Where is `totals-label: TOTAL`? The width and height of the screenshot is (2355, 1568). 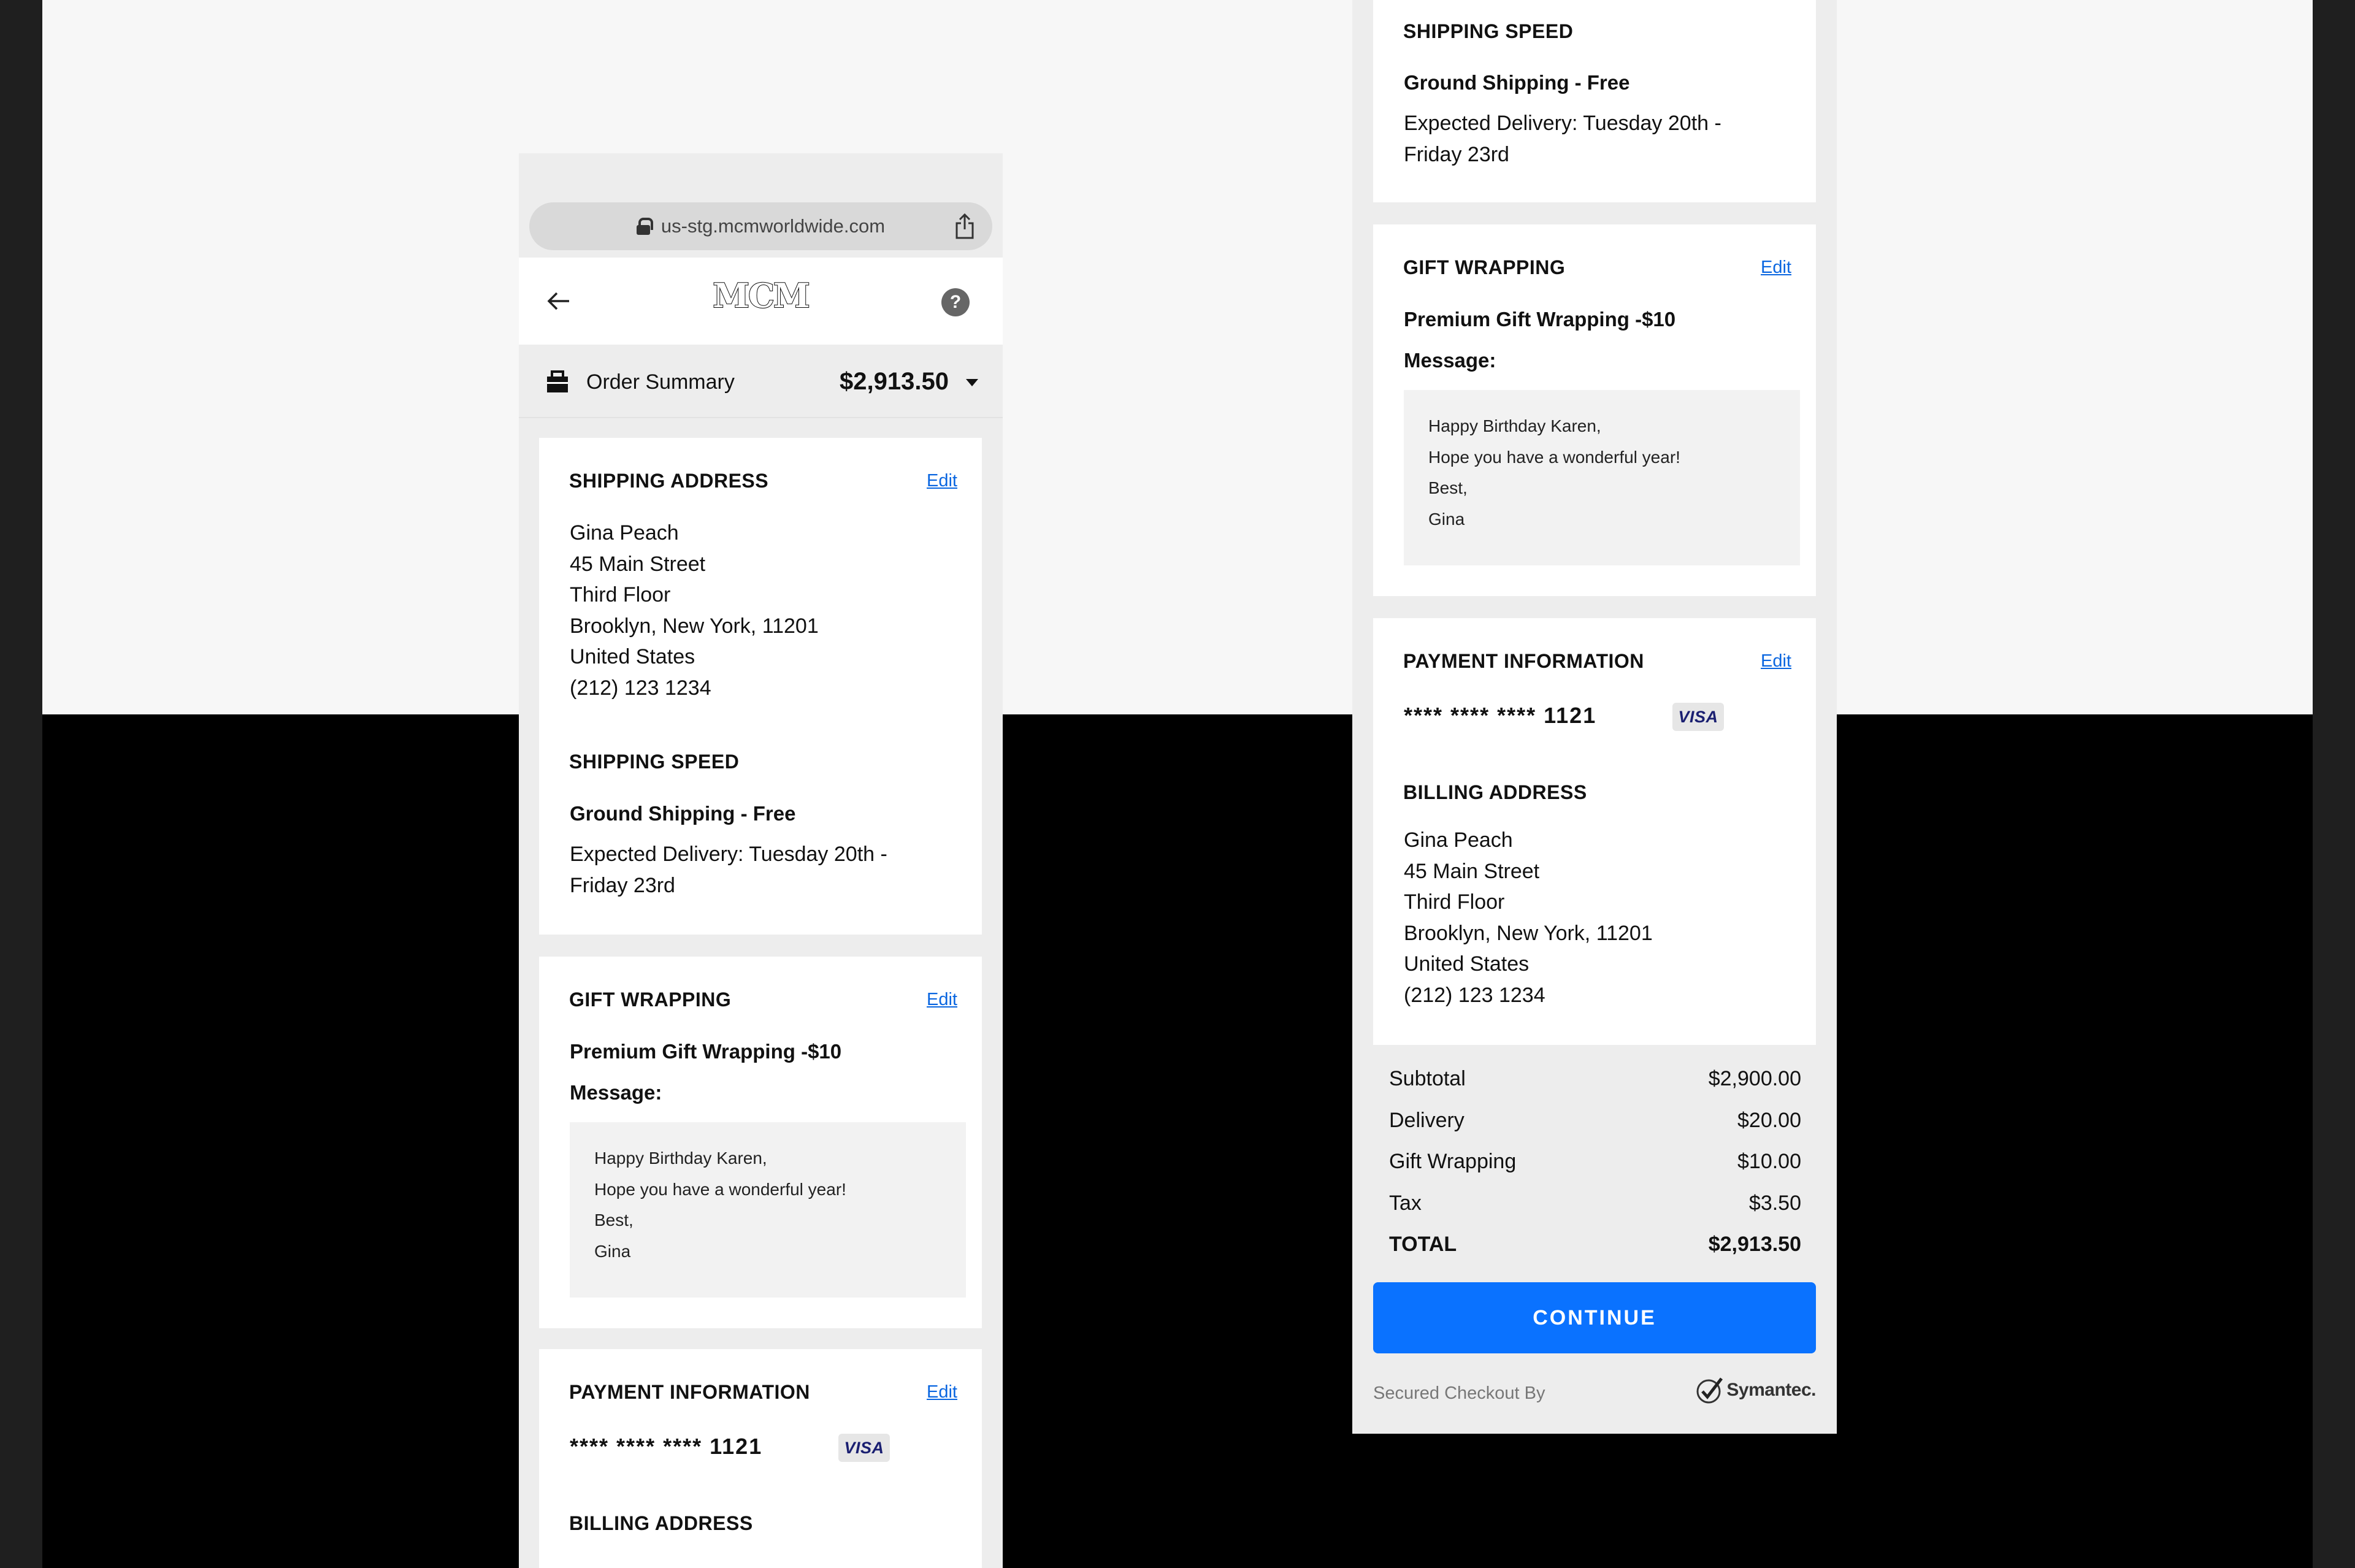 totals-label: TOTAL is located at coordinates (1423, 1244).